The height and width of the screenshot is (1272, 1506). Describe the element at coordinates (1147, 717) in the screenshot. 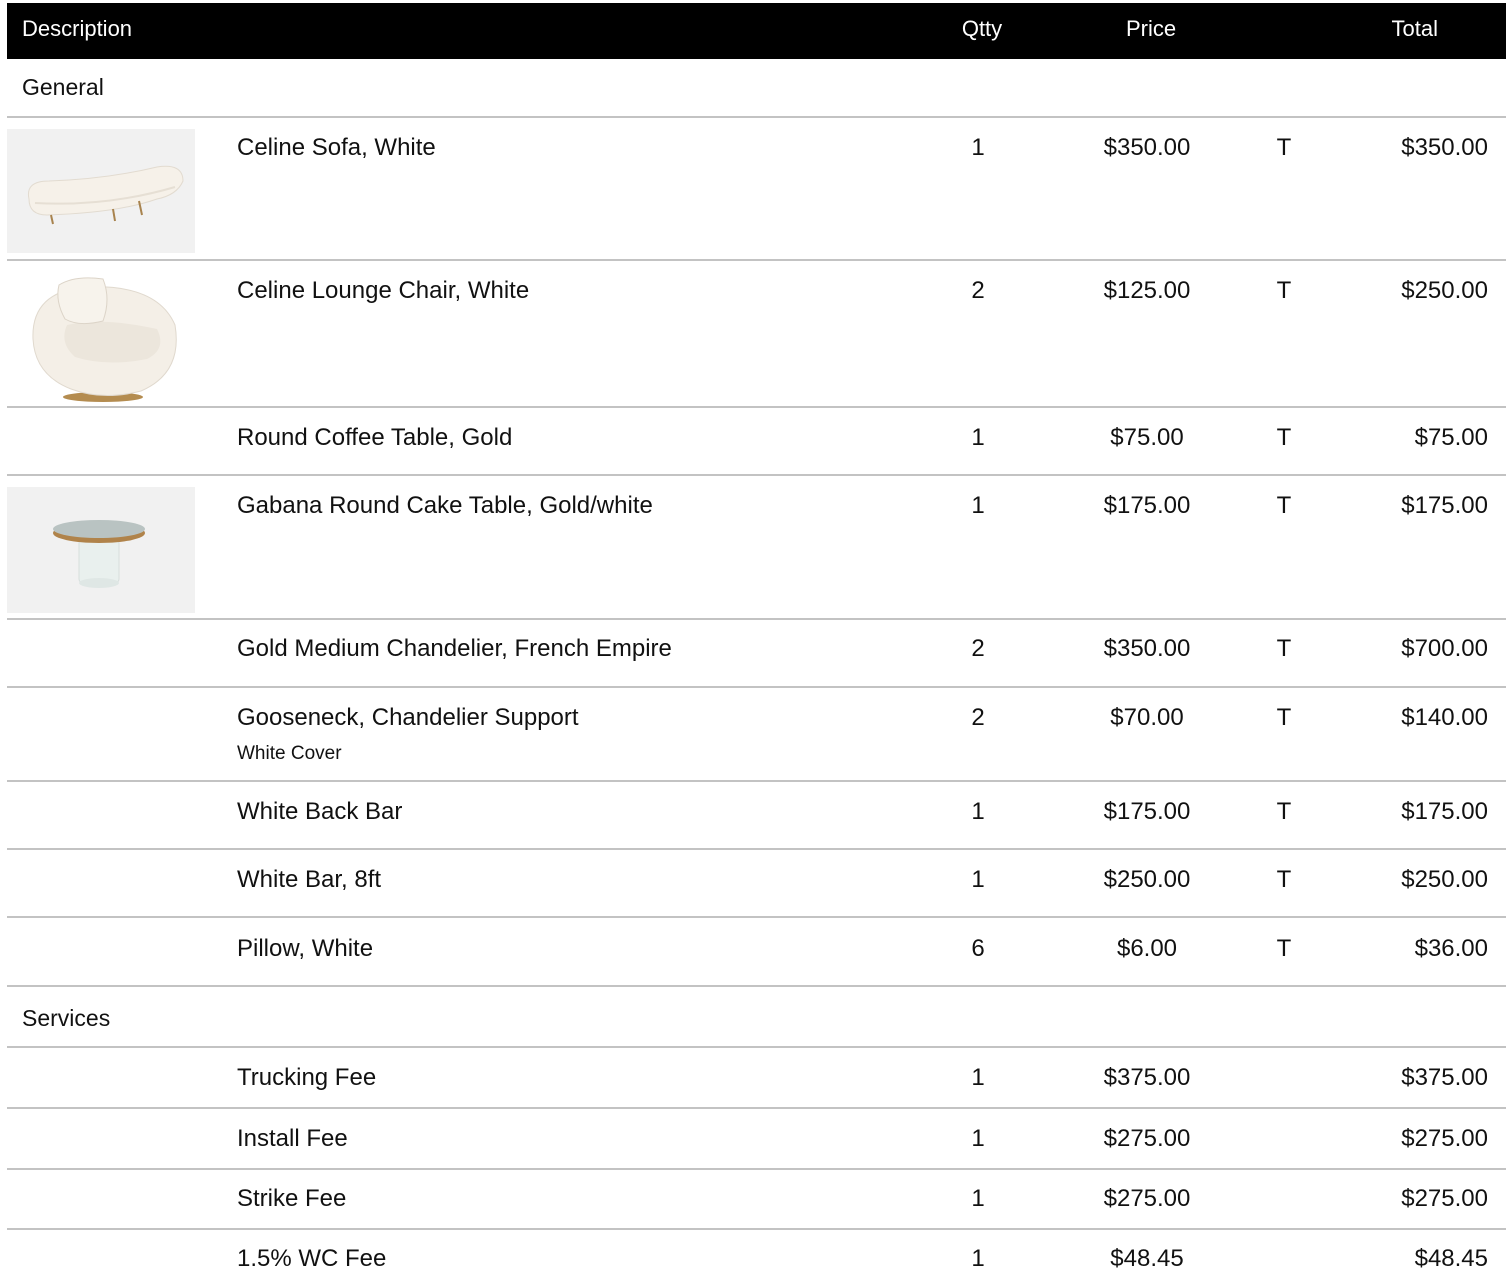

I see `item-price: $70.00` at that location.